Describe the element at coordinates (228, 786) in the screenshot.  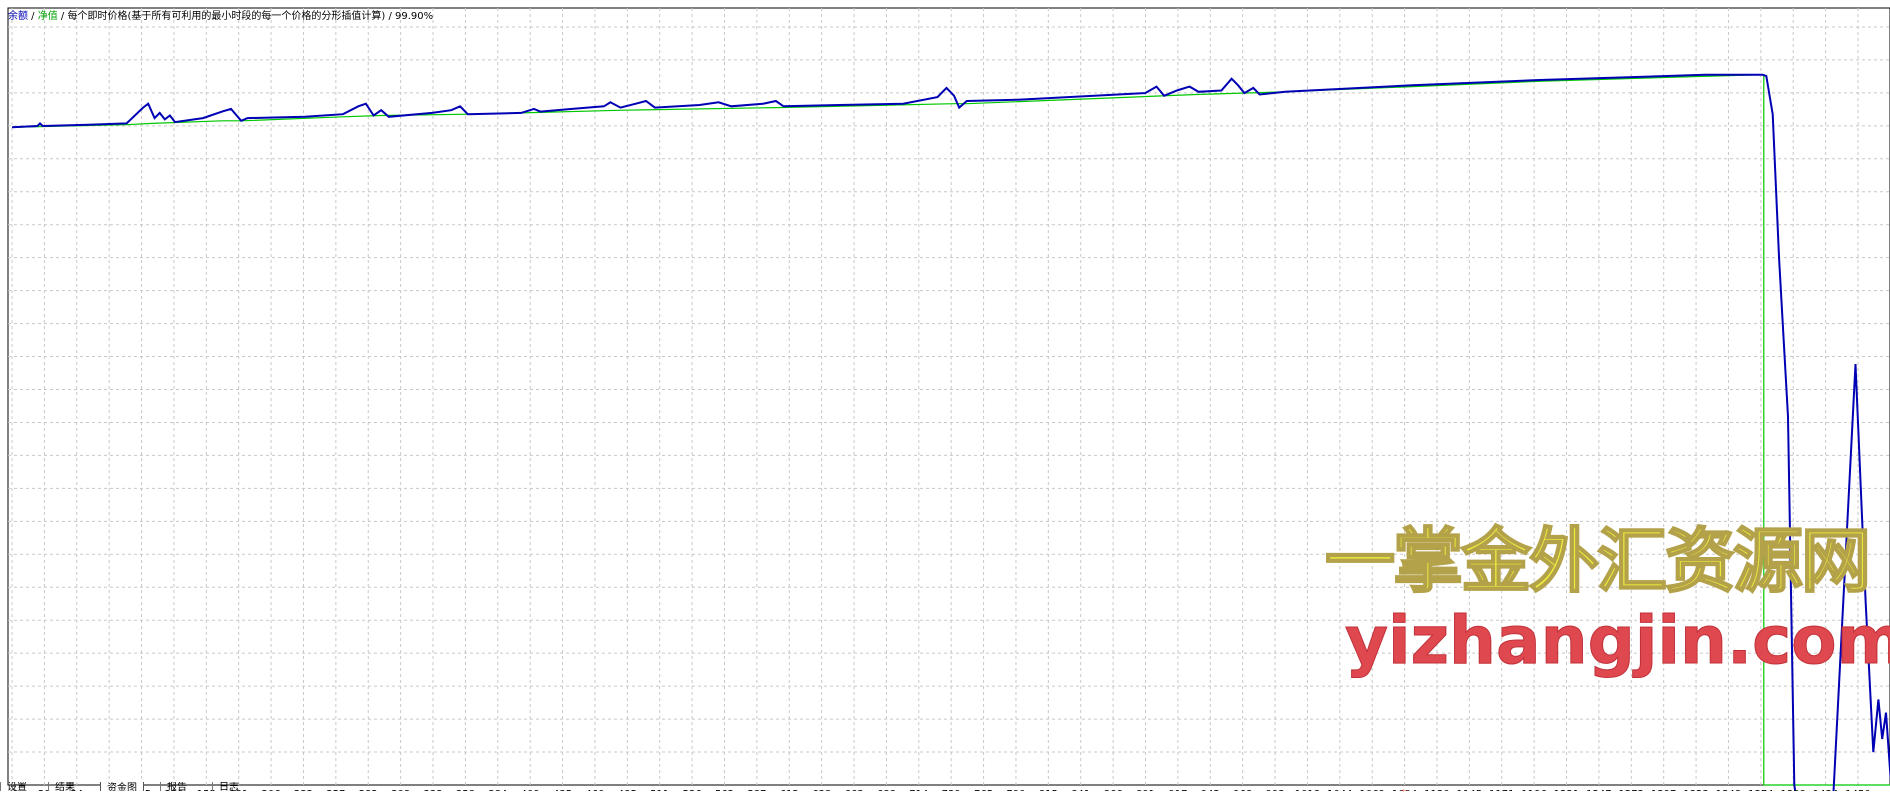
I see `tab-journal: 日志` at that location.